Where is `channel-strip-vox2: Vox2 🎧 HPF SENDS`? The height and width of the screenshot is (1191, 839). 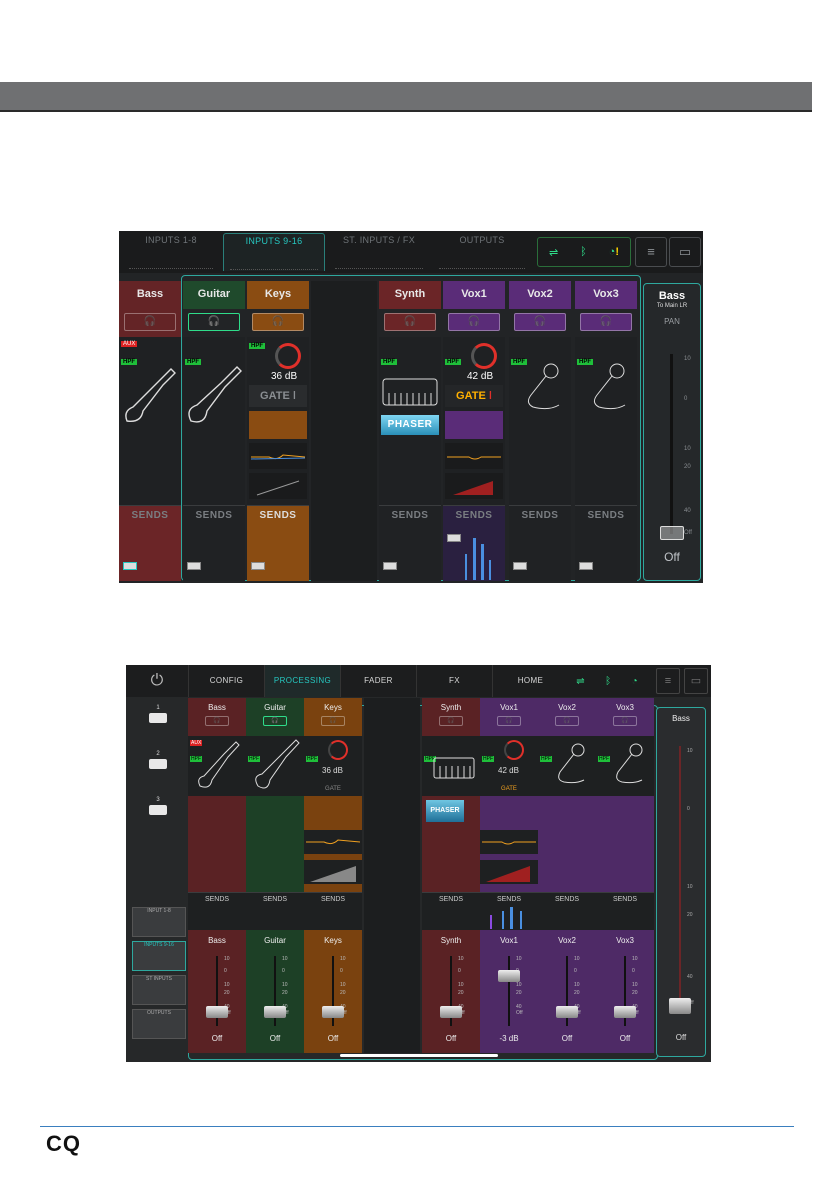
channel-strip-vox2: Vox2 🎧 HPF SENDS is located at coordinates (540, 431).